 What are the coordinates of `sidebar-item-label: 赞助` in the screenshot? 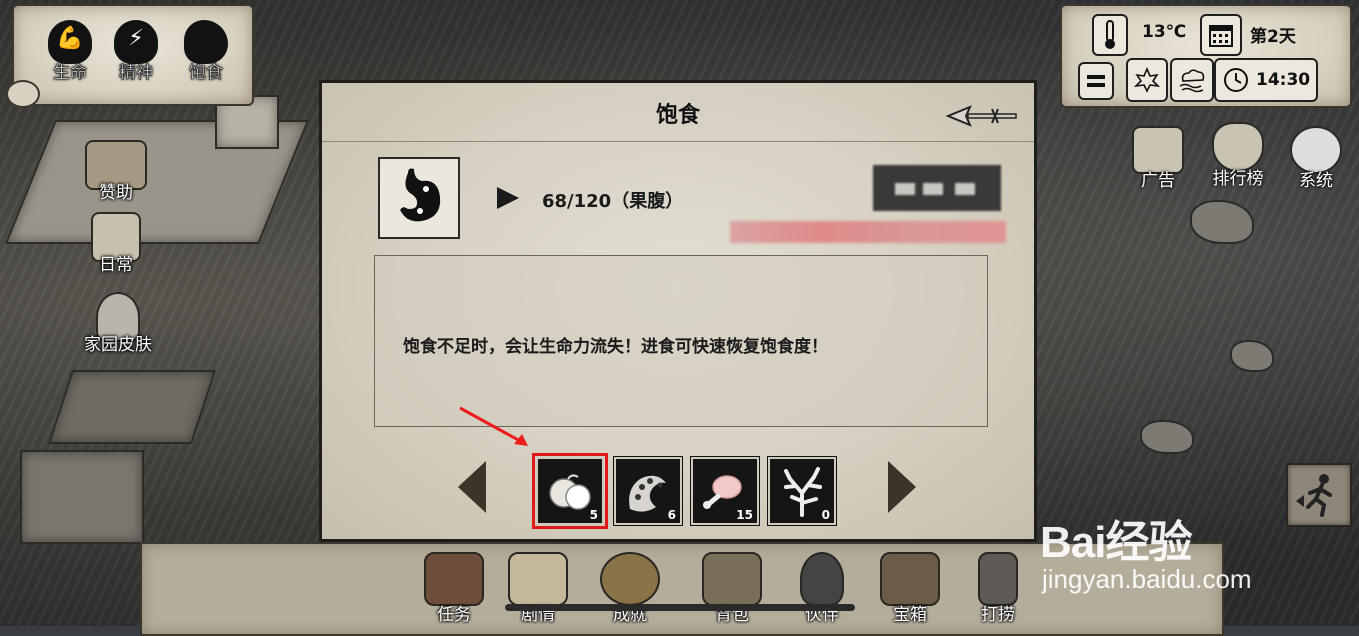 It's located at (116, 193).